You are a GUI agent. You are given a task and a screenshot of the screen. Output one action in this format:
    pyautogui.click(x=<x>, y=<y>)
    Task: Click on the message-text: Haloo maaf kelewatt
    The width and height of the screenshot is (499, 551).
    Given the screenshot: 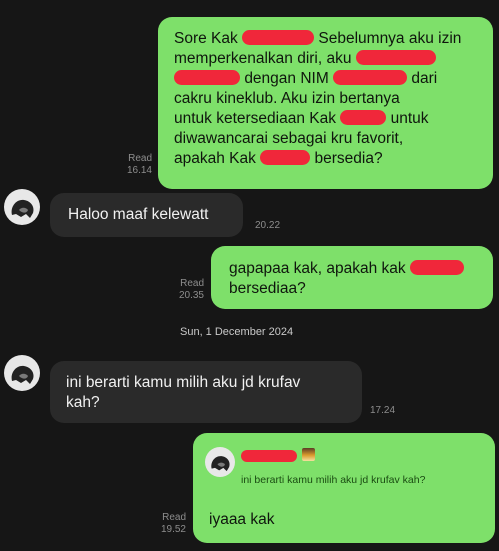 What is the action you would take?
    pyautogui.click(x=138, y=214)
    